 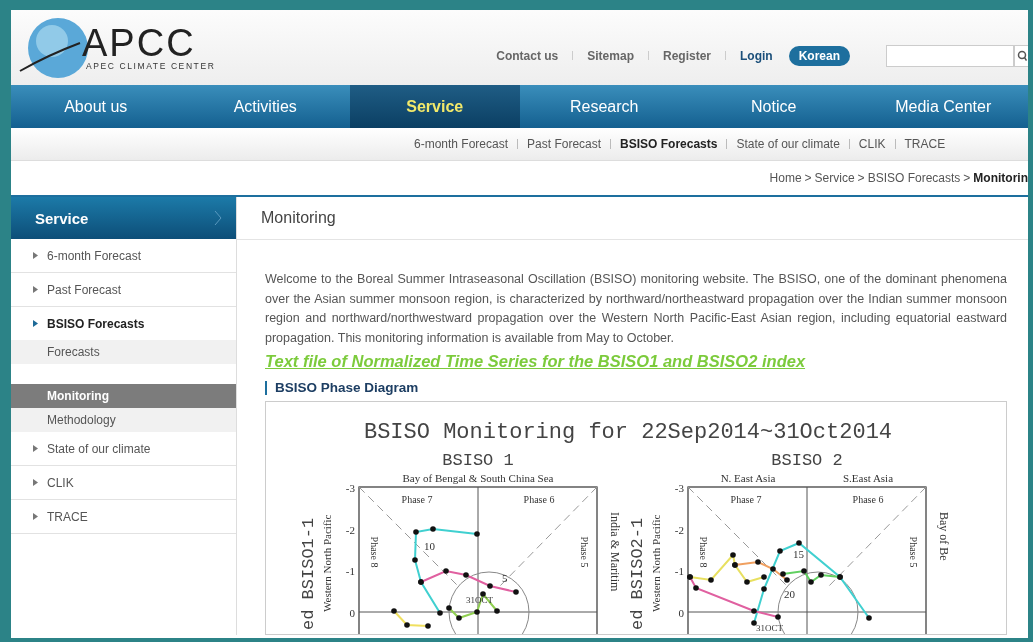 I want to click on subnav-link: State of our climate, so click(x=788, y=144).